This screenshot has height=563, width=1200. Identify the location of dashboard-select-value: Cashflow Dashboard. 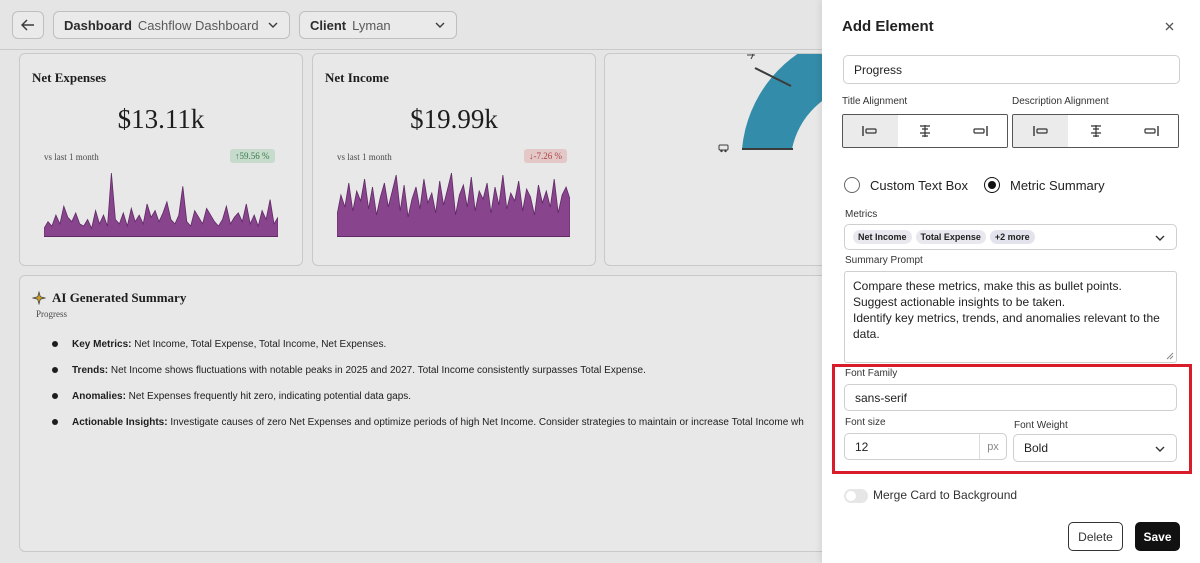
(198, 25).